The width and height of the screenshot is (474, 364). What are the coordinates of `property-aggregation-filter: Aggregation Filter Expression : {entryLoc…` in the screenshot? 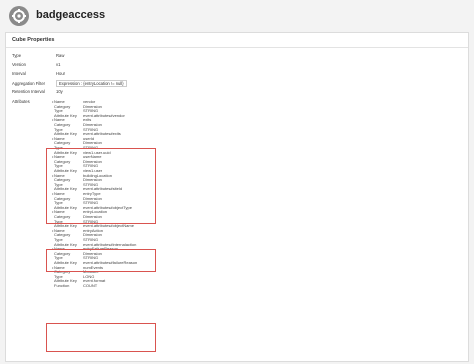 It's located at (69, 83).